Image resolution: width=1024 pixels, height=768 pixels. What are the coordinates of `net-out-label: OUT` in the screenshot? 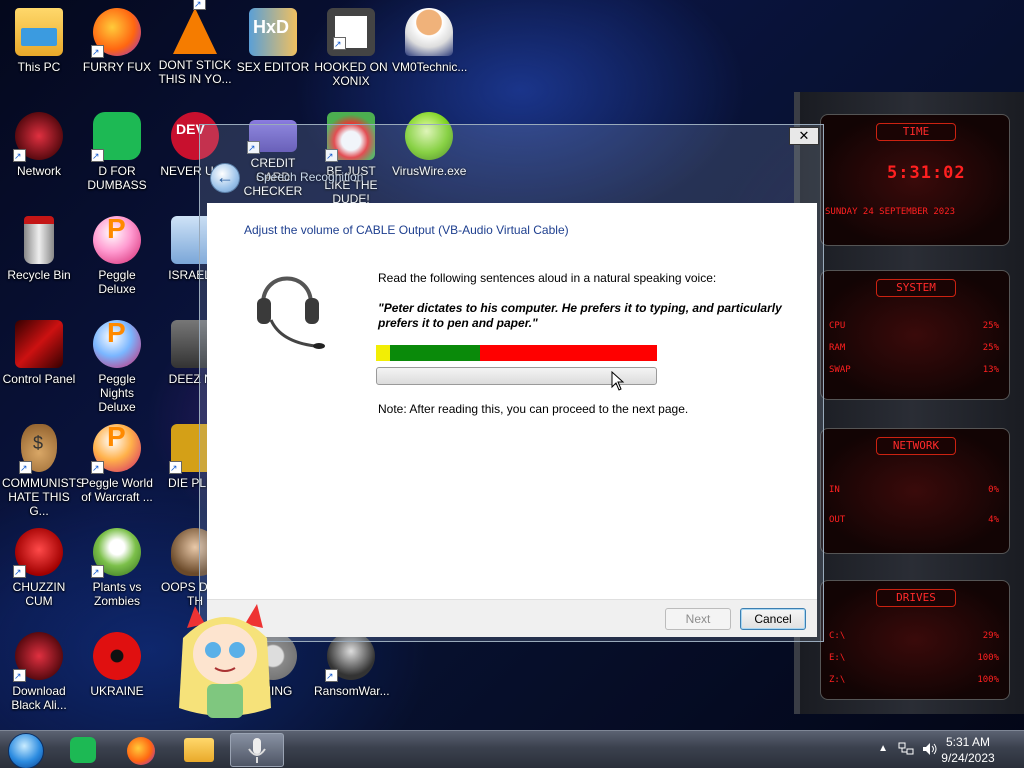 It's located at (837, 520).